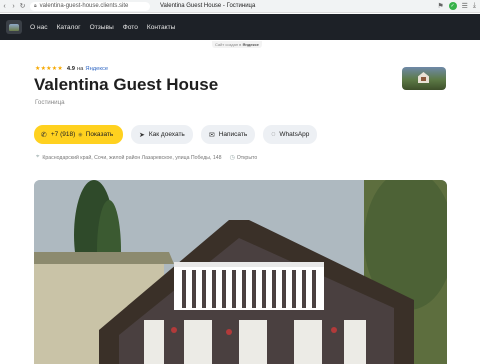  I want to click on shield-icon: ✓, so click(452, 6).